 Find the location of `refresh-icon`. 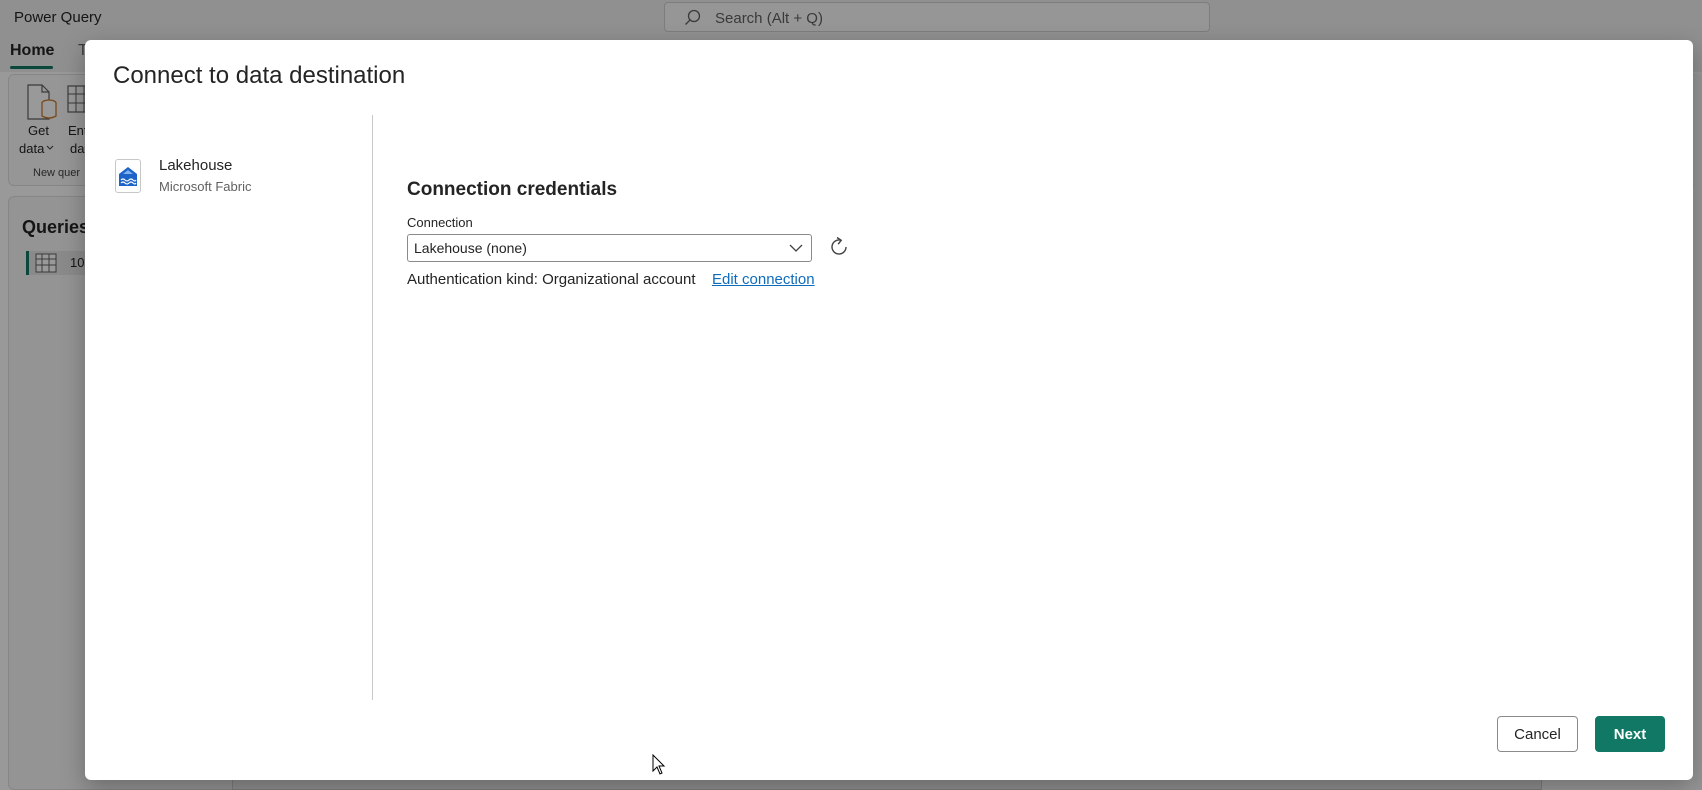

refresh-icon is located at coordinates (839, 247).